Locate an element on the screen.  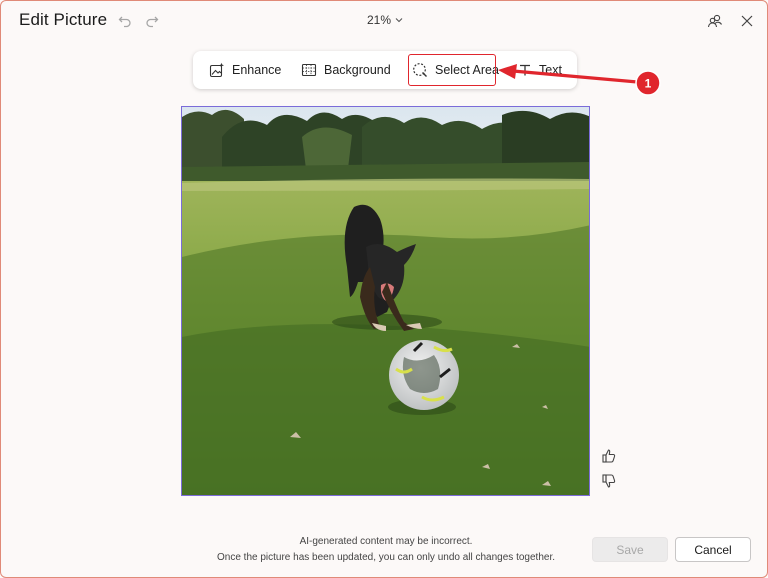
enhance-icon is located at coordinates (216, 70).